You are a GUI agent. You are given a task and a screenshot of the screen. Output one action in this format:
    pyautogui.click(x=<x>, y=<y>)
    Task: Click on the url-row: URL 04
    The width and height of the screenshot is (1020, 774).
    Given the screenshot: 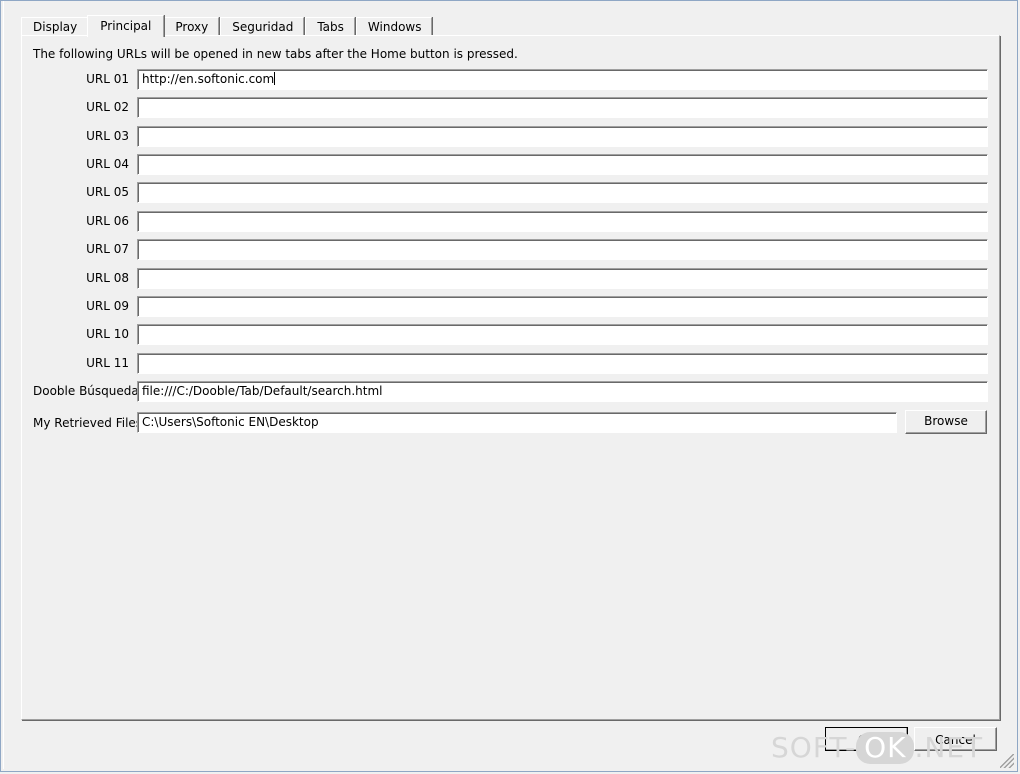 What is the action you would take?
    pyautogui.click(x=510, y=164)
    